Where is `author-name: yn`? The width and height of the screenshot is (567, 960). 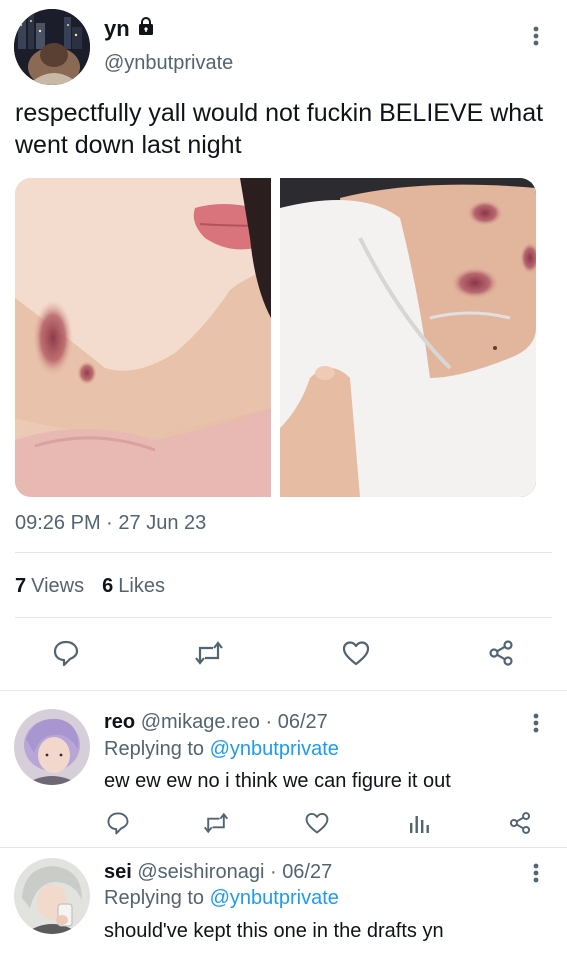
author-name: yn is located at coordinates (117, 29).